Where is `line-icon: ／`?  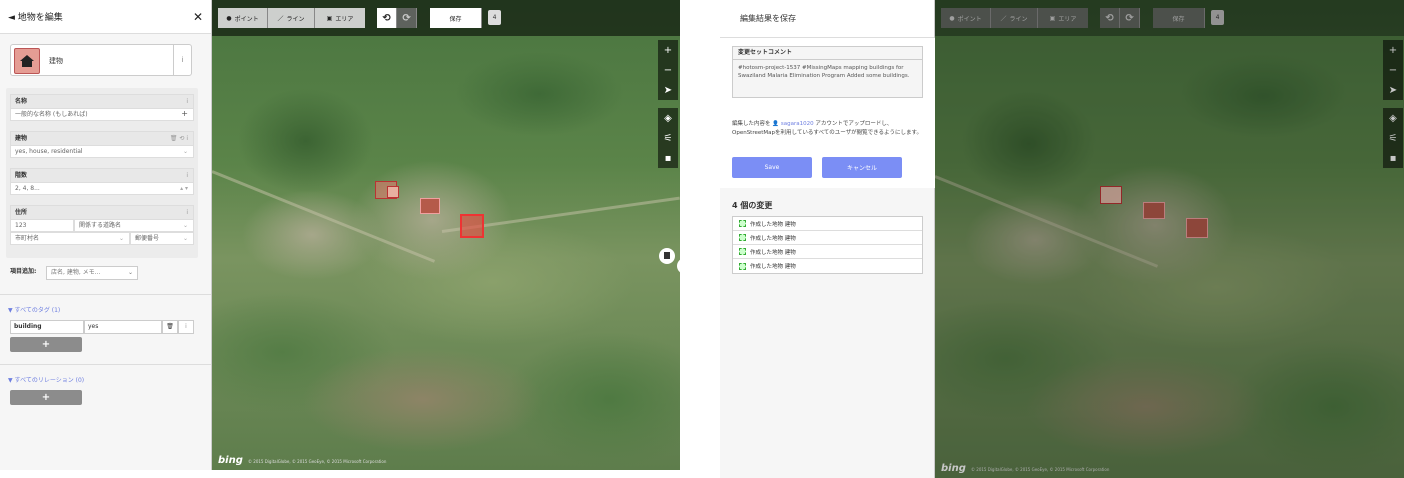 line-icon: ／ is located at coordinates (280, 19).